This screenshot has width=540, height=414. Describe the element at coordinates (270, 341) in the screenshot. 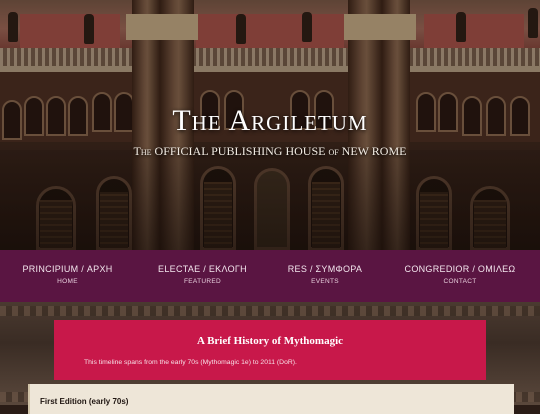

I see `banner-title: A Brief History of Mythomagic` at that location.